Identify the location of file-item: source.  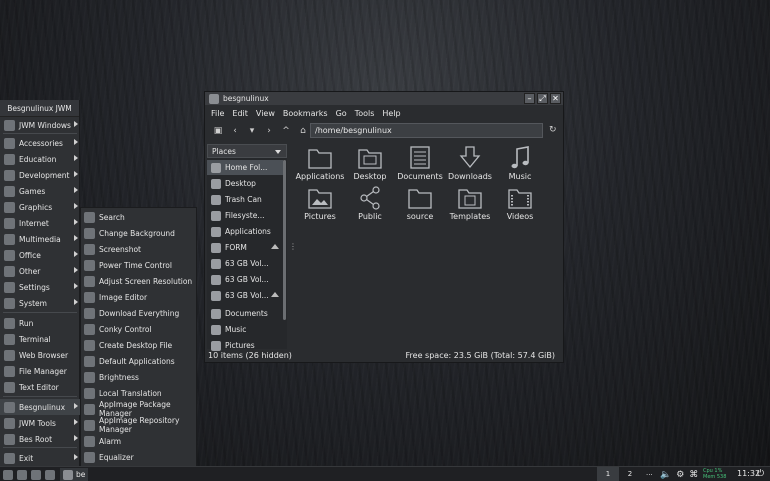
(420, 204).